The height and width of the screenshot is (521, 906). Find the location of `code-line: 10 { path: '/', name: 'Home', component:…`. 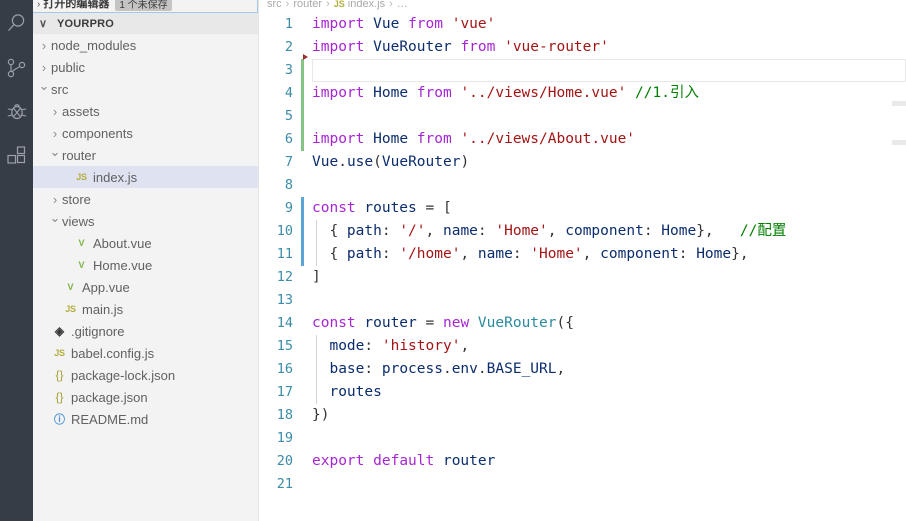

code-line: 10 { path: '/', name: 'Home', component:… is located at coordinates (582, 231).